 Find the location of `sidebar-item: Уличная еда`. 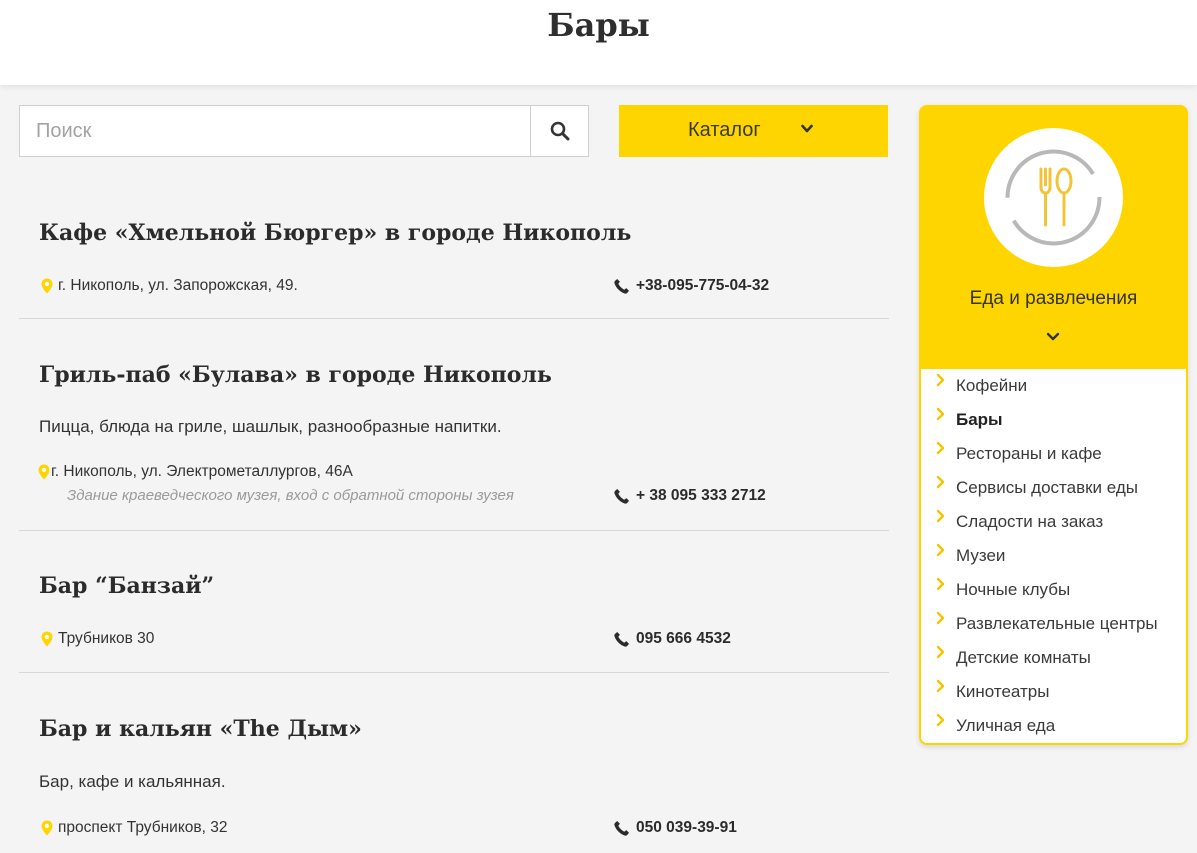

sidebar-item: Уличная еда is located at coordinates (1053, 726).